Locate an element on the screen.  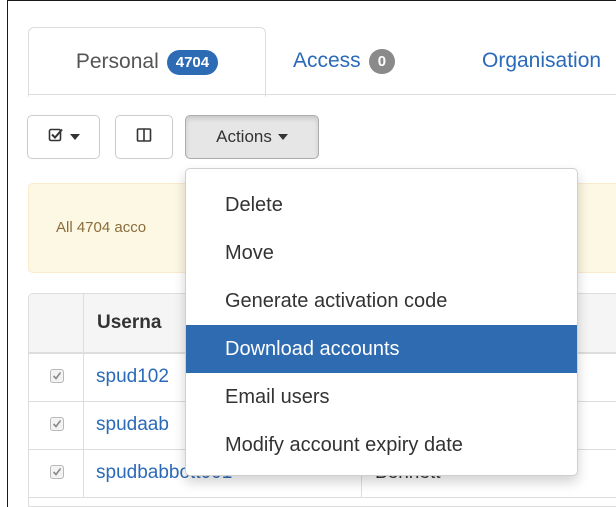
menu-item-download-accounts: Download accounts is located at coordinates (381, 349).